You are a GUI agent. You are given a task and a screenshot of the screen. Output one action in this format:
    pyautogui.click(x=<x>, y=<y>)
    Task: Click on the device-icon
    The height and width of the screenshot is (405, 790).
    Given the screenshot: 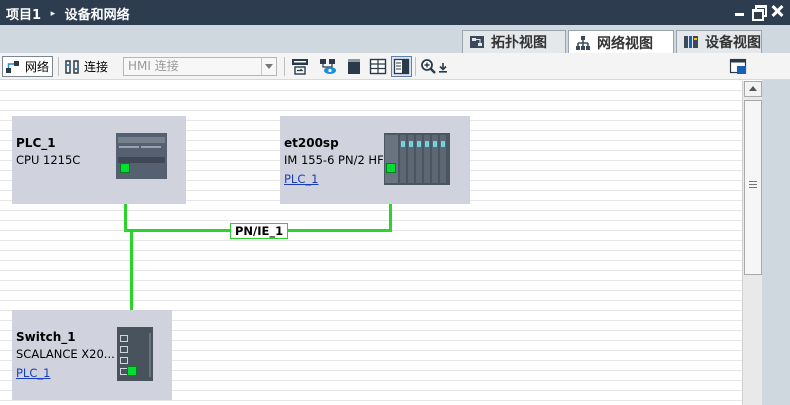 What is the action you would take?
    pyautogui.click(x=354, y=66)
    